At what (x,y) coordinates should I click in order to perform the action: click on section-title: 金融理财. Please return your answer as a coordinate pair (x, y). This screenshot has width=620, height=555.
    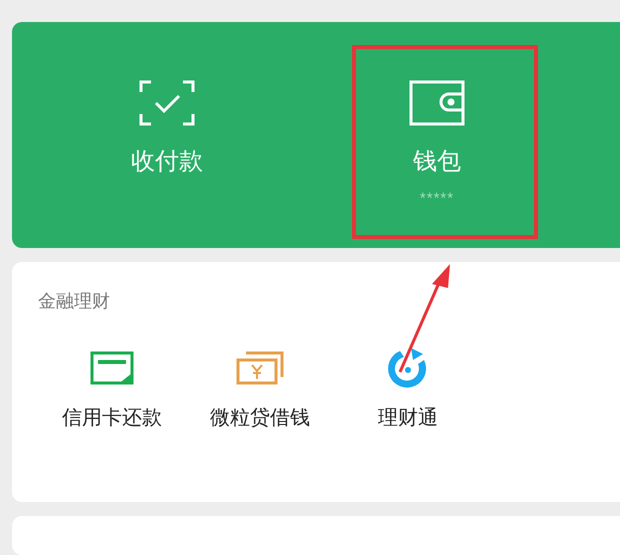
    Looking at the image, I should click on (74, 301).